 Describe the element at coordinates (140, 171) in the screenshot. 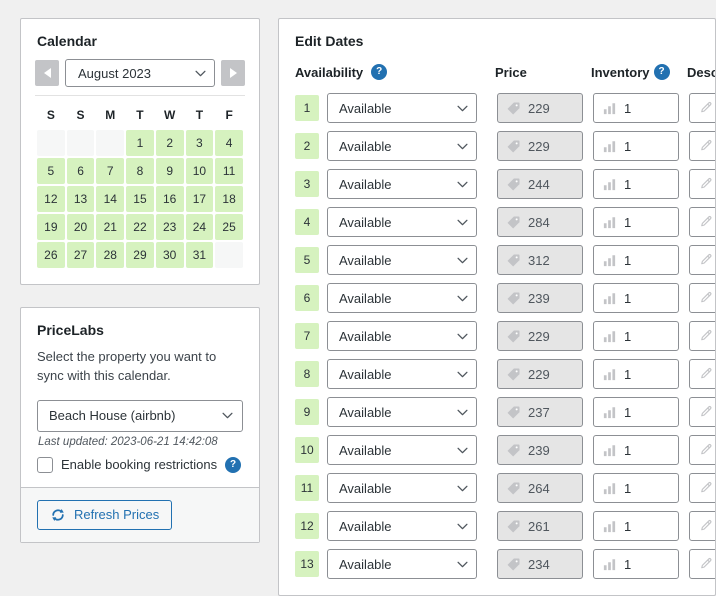

I see `calendar-day-cell: 8` at that location.